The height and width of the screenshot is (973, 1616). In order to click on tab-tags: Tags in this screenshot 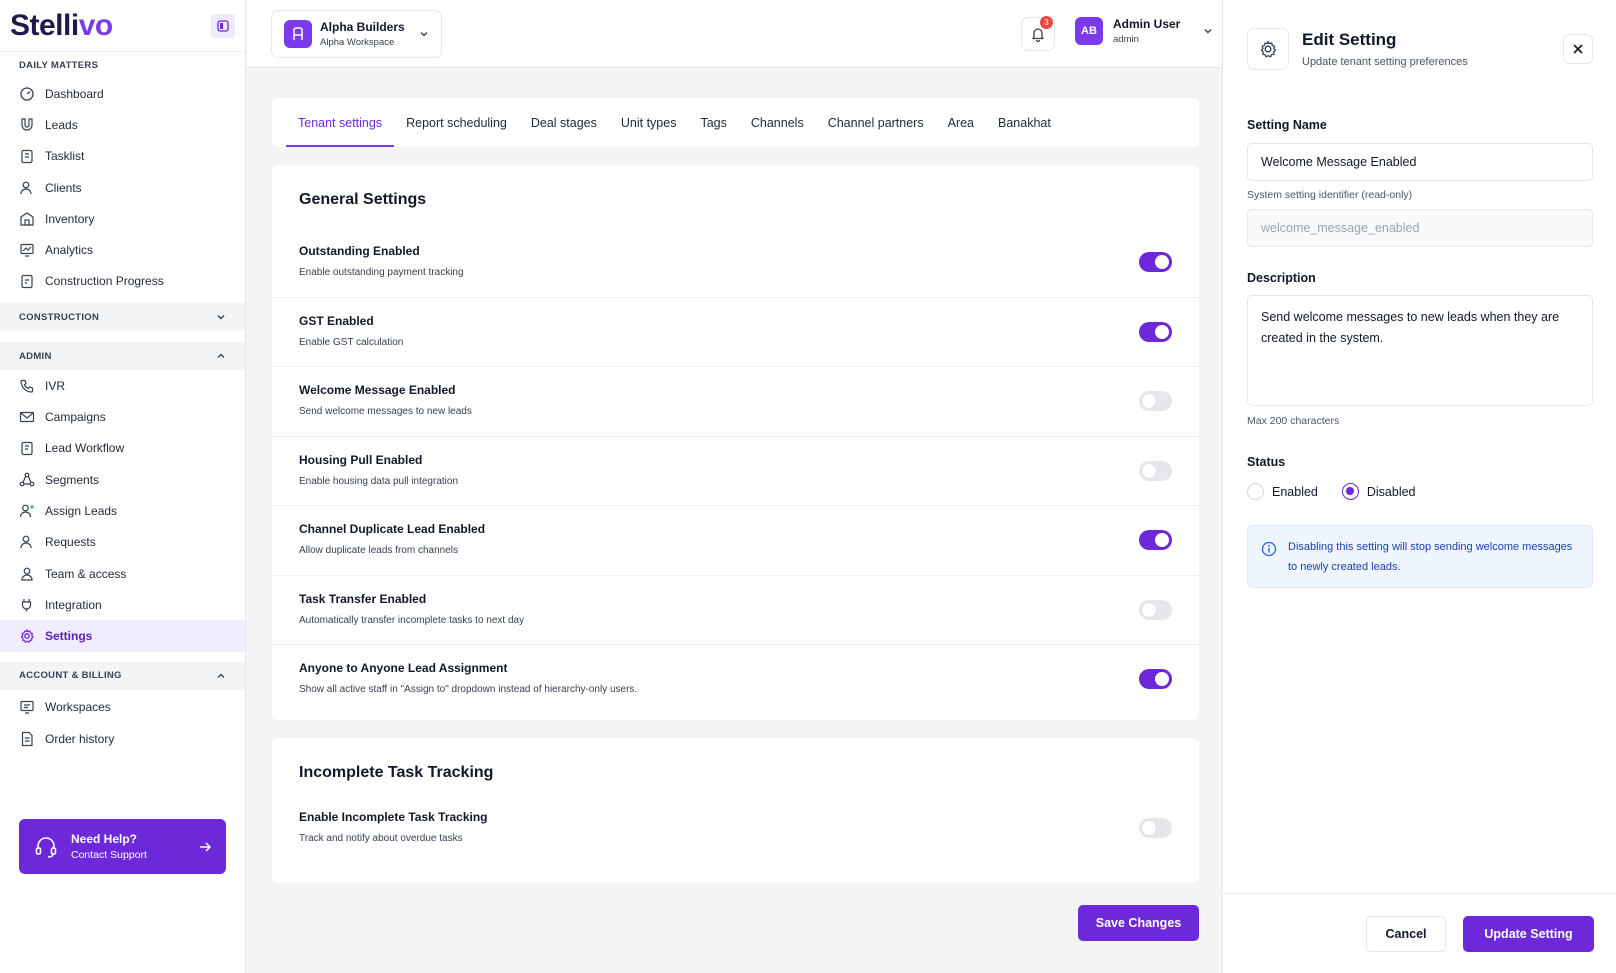, I will do `click(713, 122)`.